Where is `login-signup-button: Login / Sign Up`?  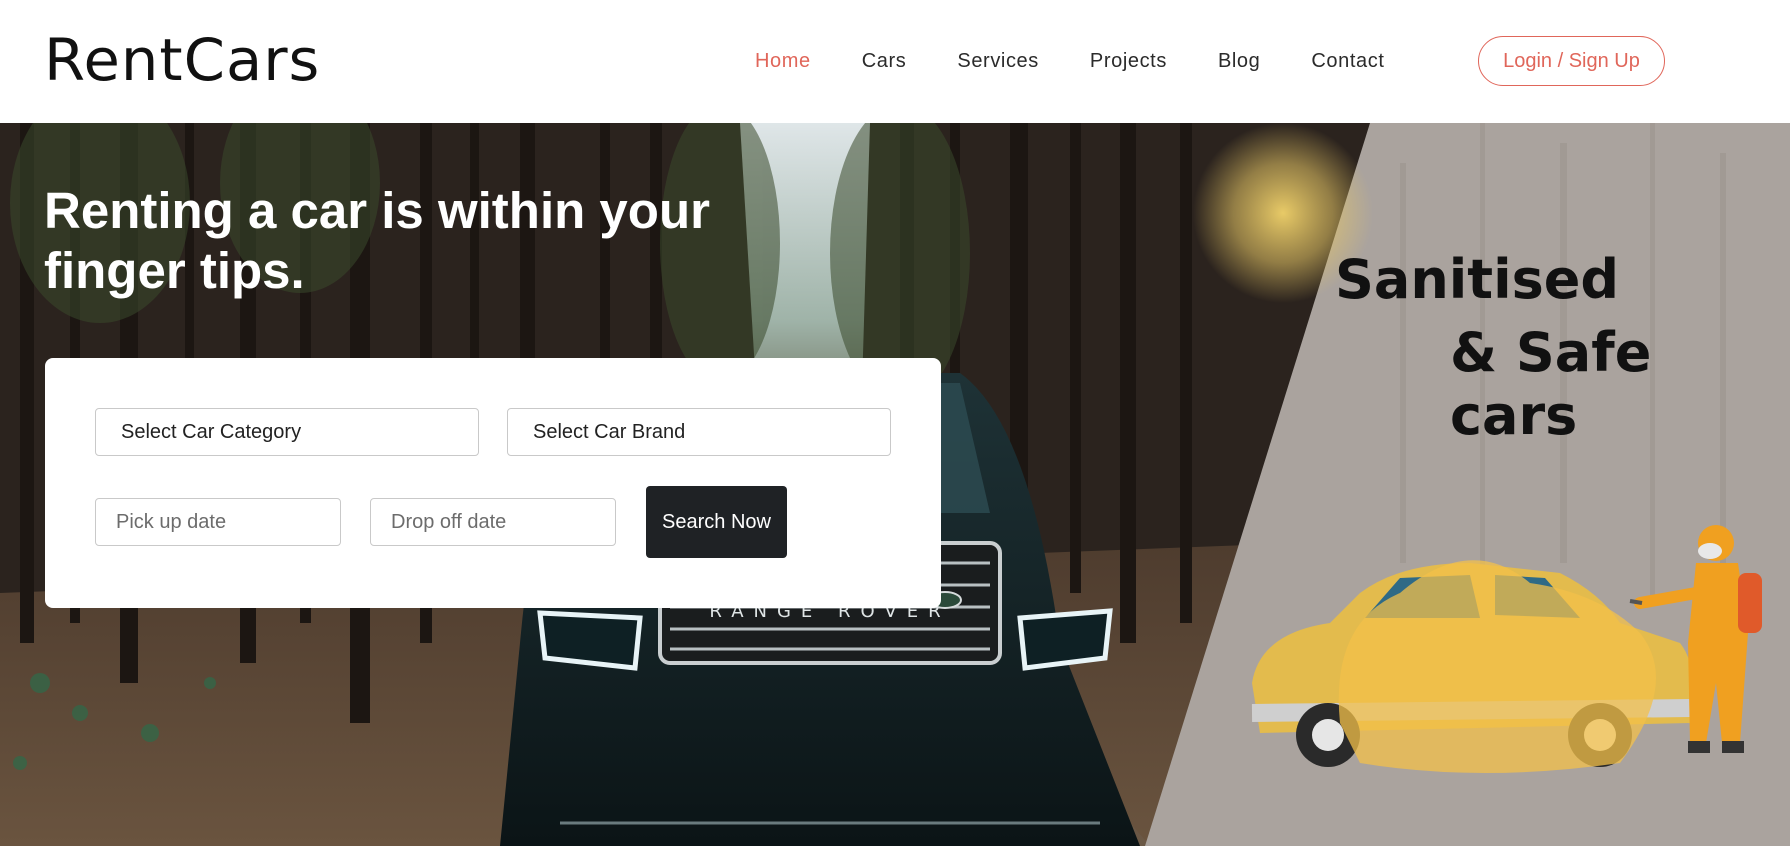 login-signup-button: Login / Sign Up is located at coordinates (1571, 61).